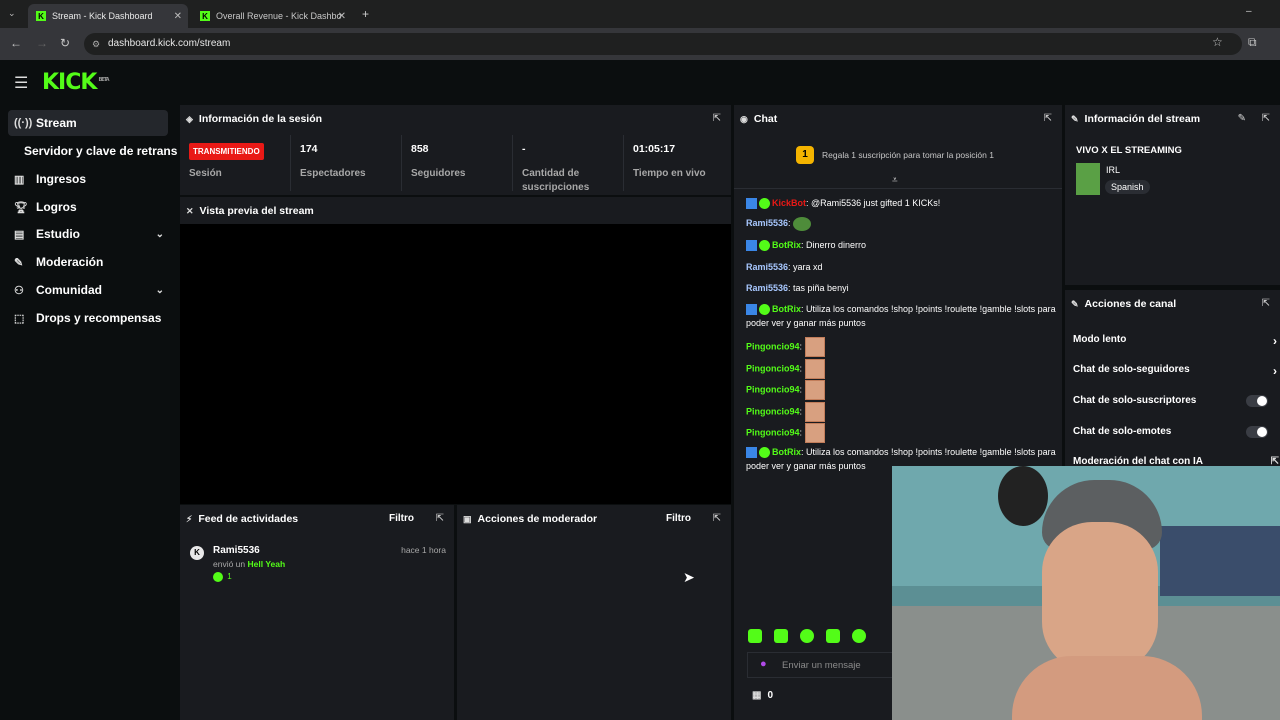 The height and width of the screenshot is (720, 1280). Describe the element at coordinates (1242, 118) in the screenshot. I see `edit-pencil-icon: ✎` at that location.